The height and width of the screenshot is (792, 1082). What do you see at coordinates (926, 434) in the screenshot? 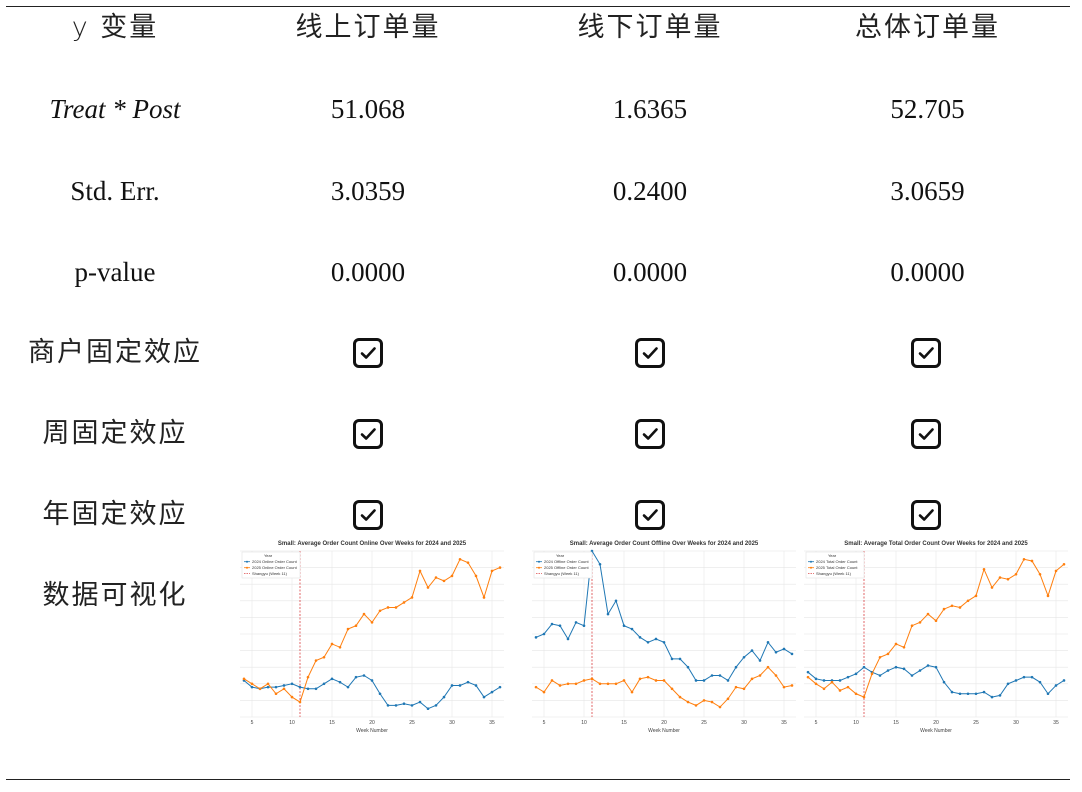
I see `week-fe-total-checkbox-icon` at bounding box center [926, 434].